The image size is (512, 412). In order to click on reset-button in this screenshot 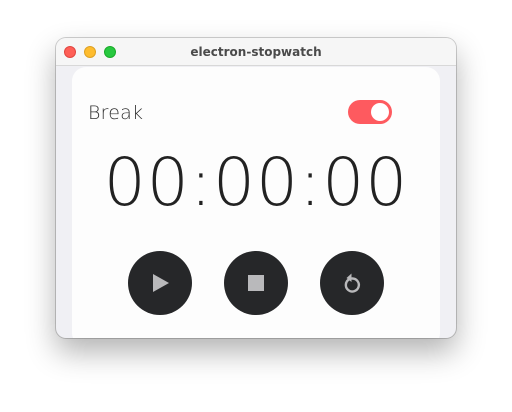, I will do `click(352, 283)`.